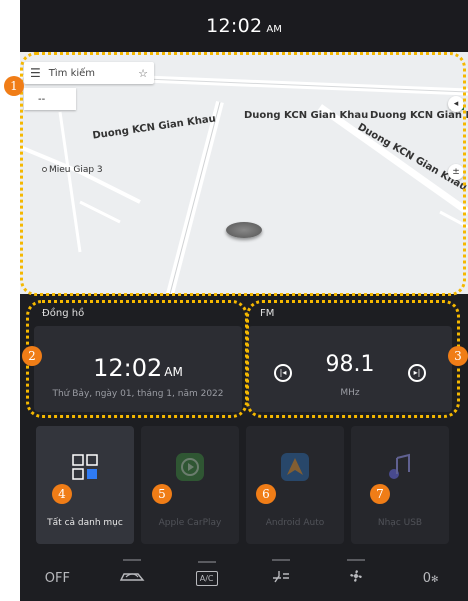  What do you see at coordinates (295, 467) in the screenshot?
I see `android-auto-icon` at bounding box center [295, 467].